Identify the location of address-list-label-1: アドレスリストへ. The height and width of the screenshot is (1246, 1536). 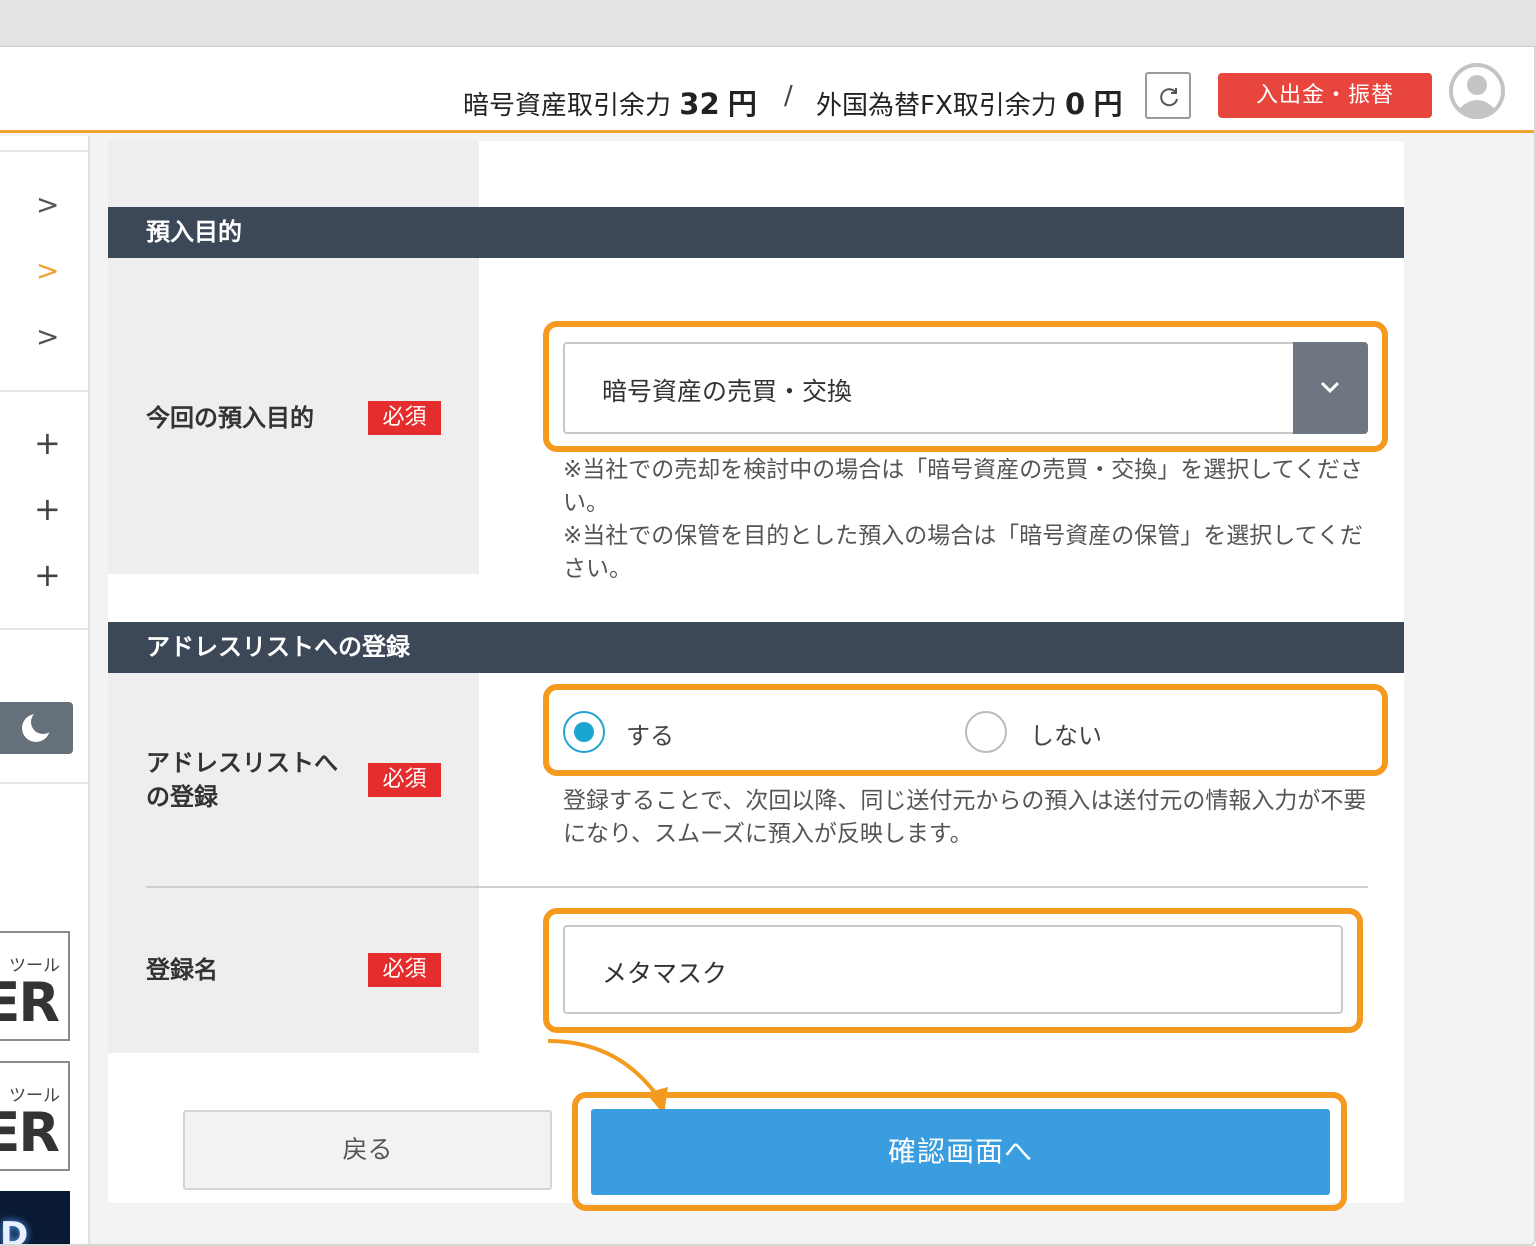
(242, 763).